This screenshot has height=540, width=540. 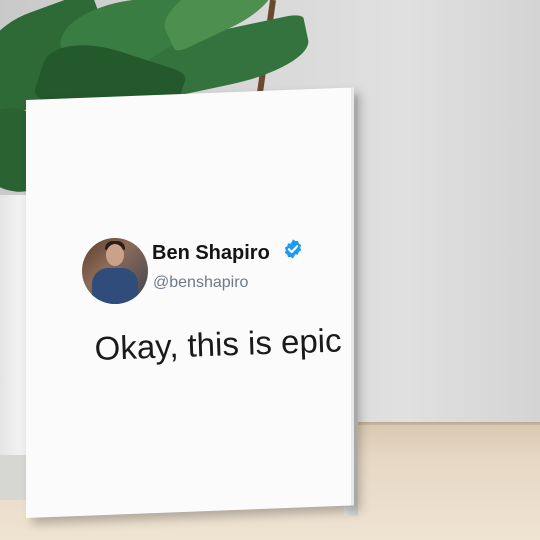 I want to click on user-handle: @benshapiro, so click(x=201, y=282).